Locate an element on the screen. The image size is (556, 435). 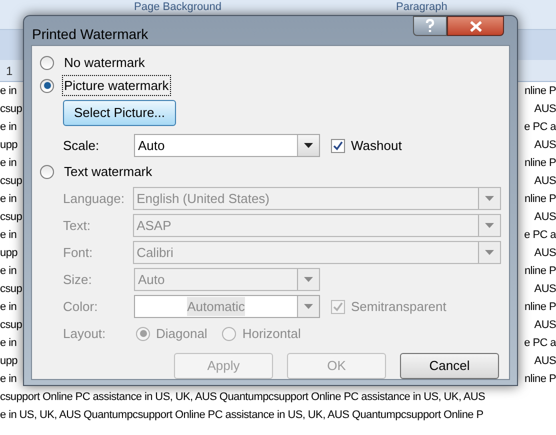
field-label: Text: is located at coordinates (77, 225).